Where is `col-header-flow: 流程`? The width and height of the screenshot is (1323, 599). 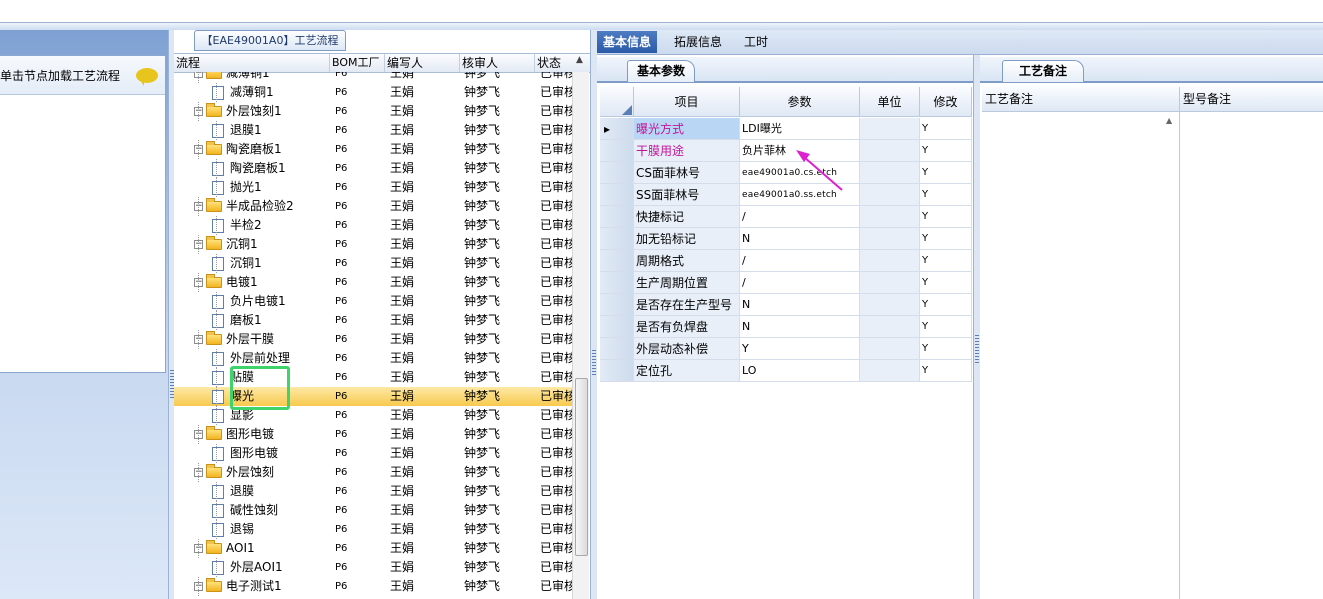 col-header-flow: 流程 is located at coordinates (252, 63).